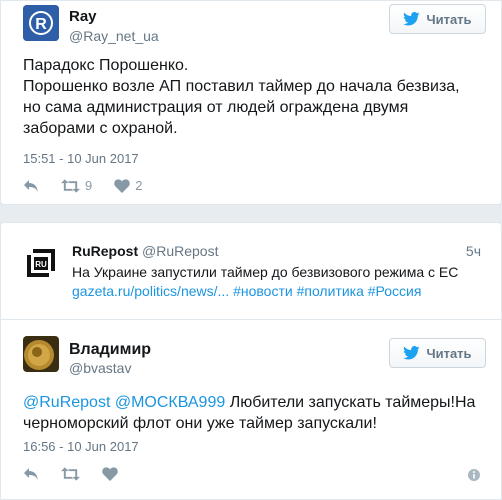 This screenshot has width=502, height=500. I want to click on tweet-text-part: Любители запускать таймеры!На, so click(352, 402).